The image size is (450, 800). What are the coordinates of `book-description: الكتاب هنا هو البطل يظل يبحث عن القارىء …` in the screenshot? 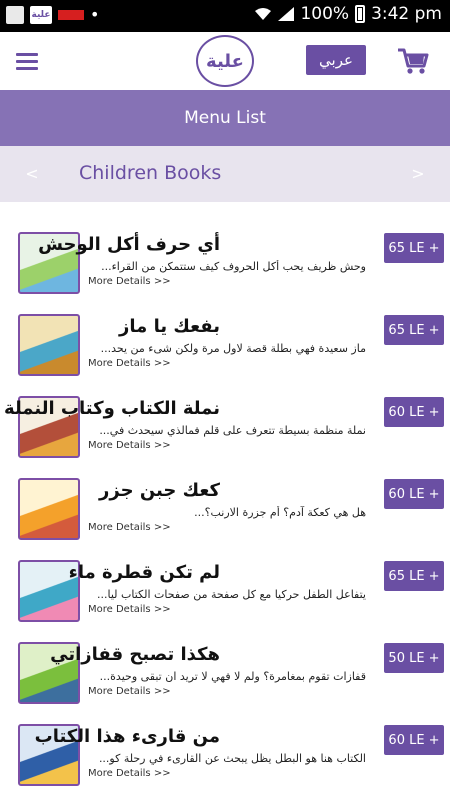 It's located at (232, 758).